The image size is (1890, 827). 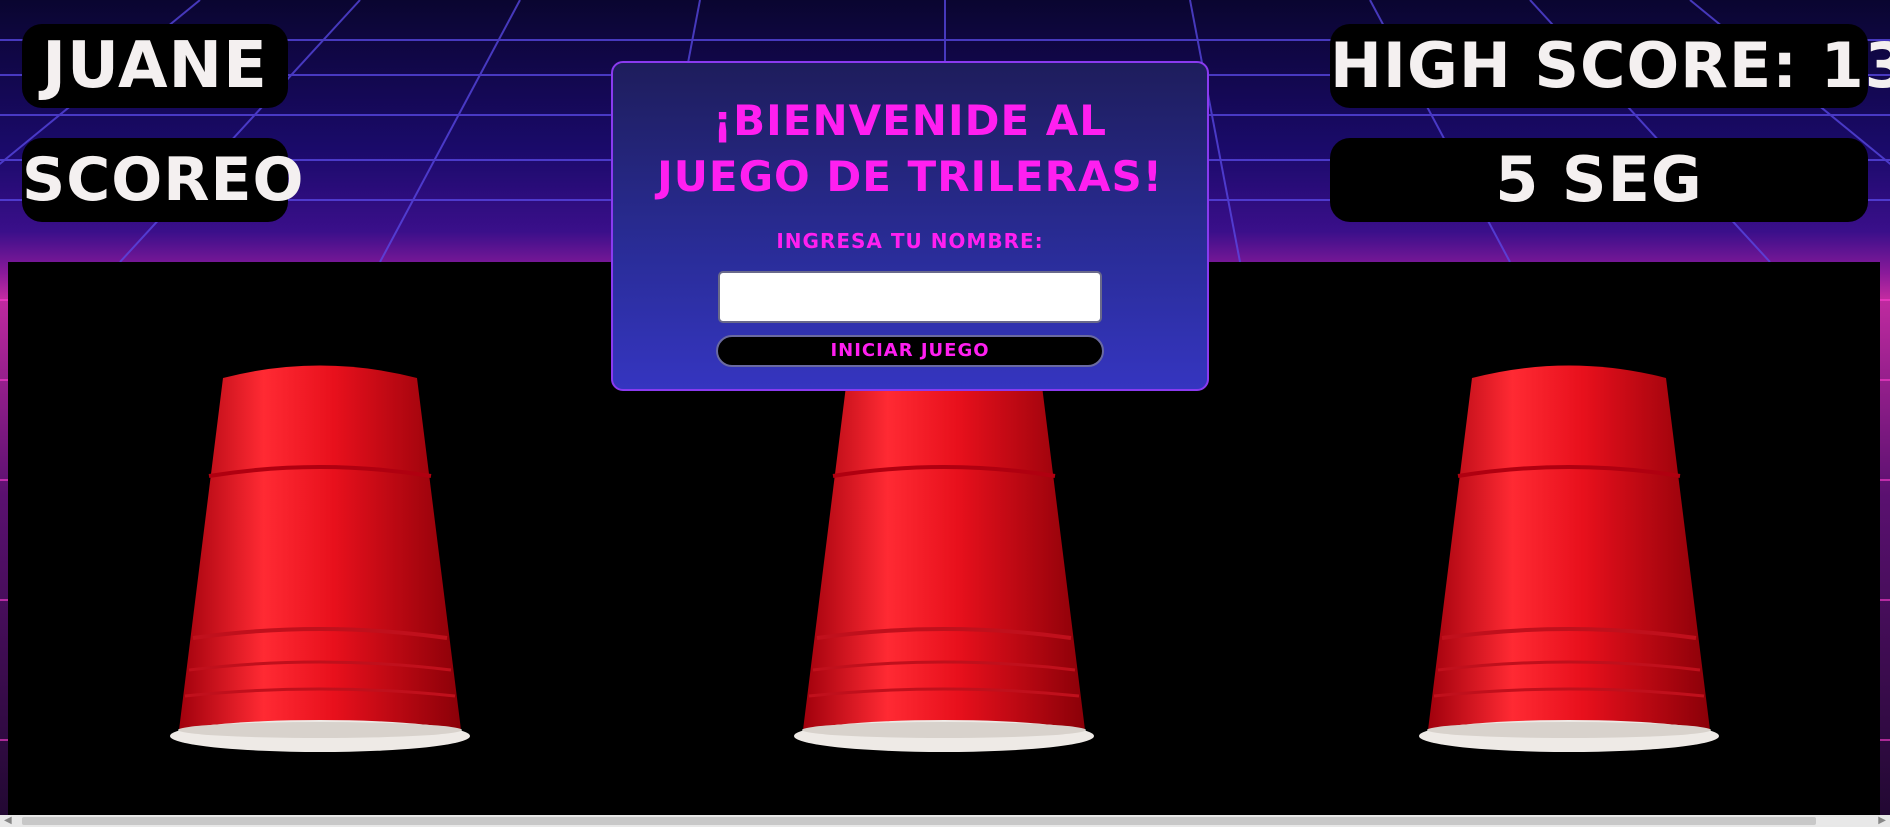 What do you see at coordinates (919, 821) in the screenshot?
I see `scrollbar-thumb` at bounding box center [919, 821].